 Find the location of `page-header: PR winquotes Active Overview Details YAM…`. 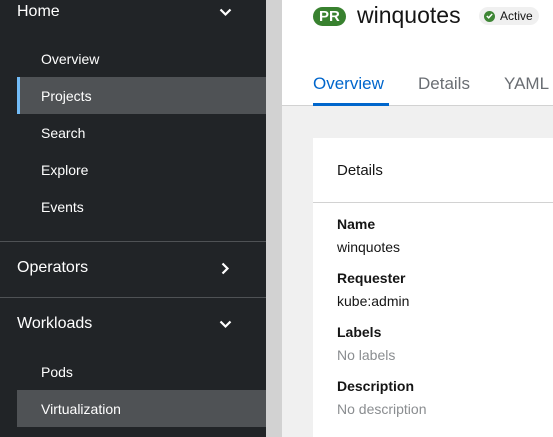

page-header: PR winquotes Active Overview Details YAM… is located at coordinates (417, 53).